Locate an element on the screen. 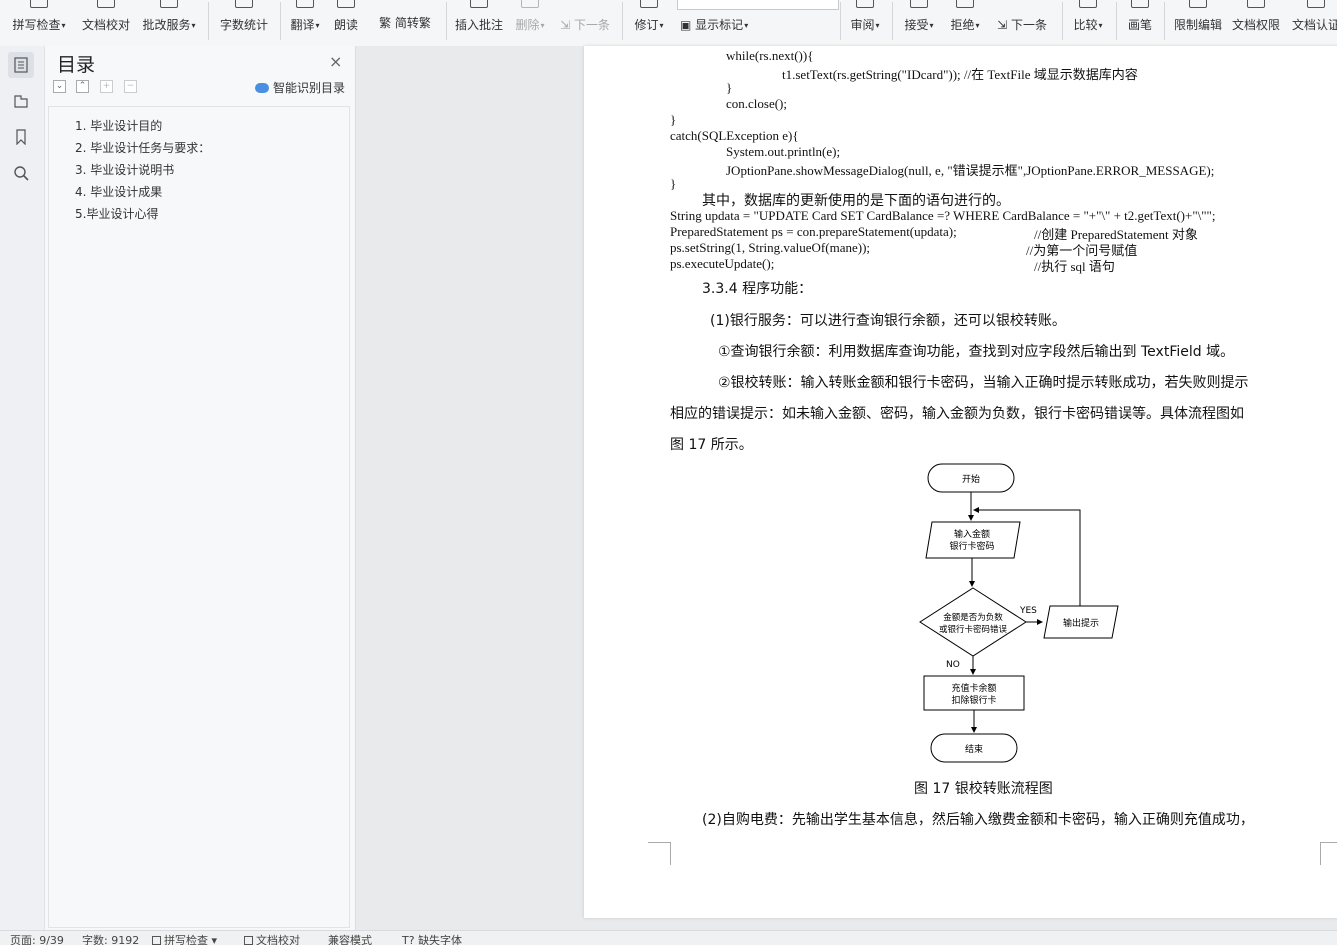 The image size is (1337, 945). comment-icon is located at coordinates (479, 4).